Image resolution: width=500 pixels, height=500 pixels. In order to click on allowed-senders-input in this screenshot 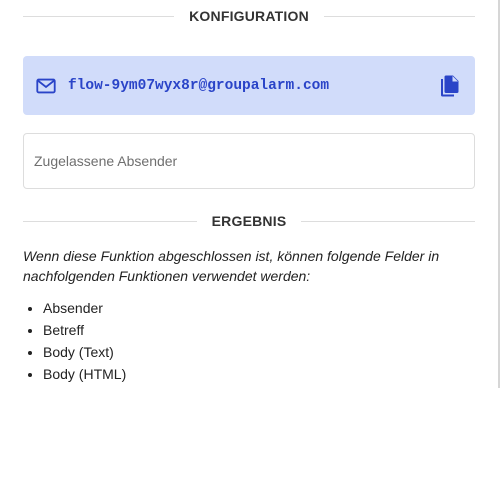, I will do `click(249, 161)`.